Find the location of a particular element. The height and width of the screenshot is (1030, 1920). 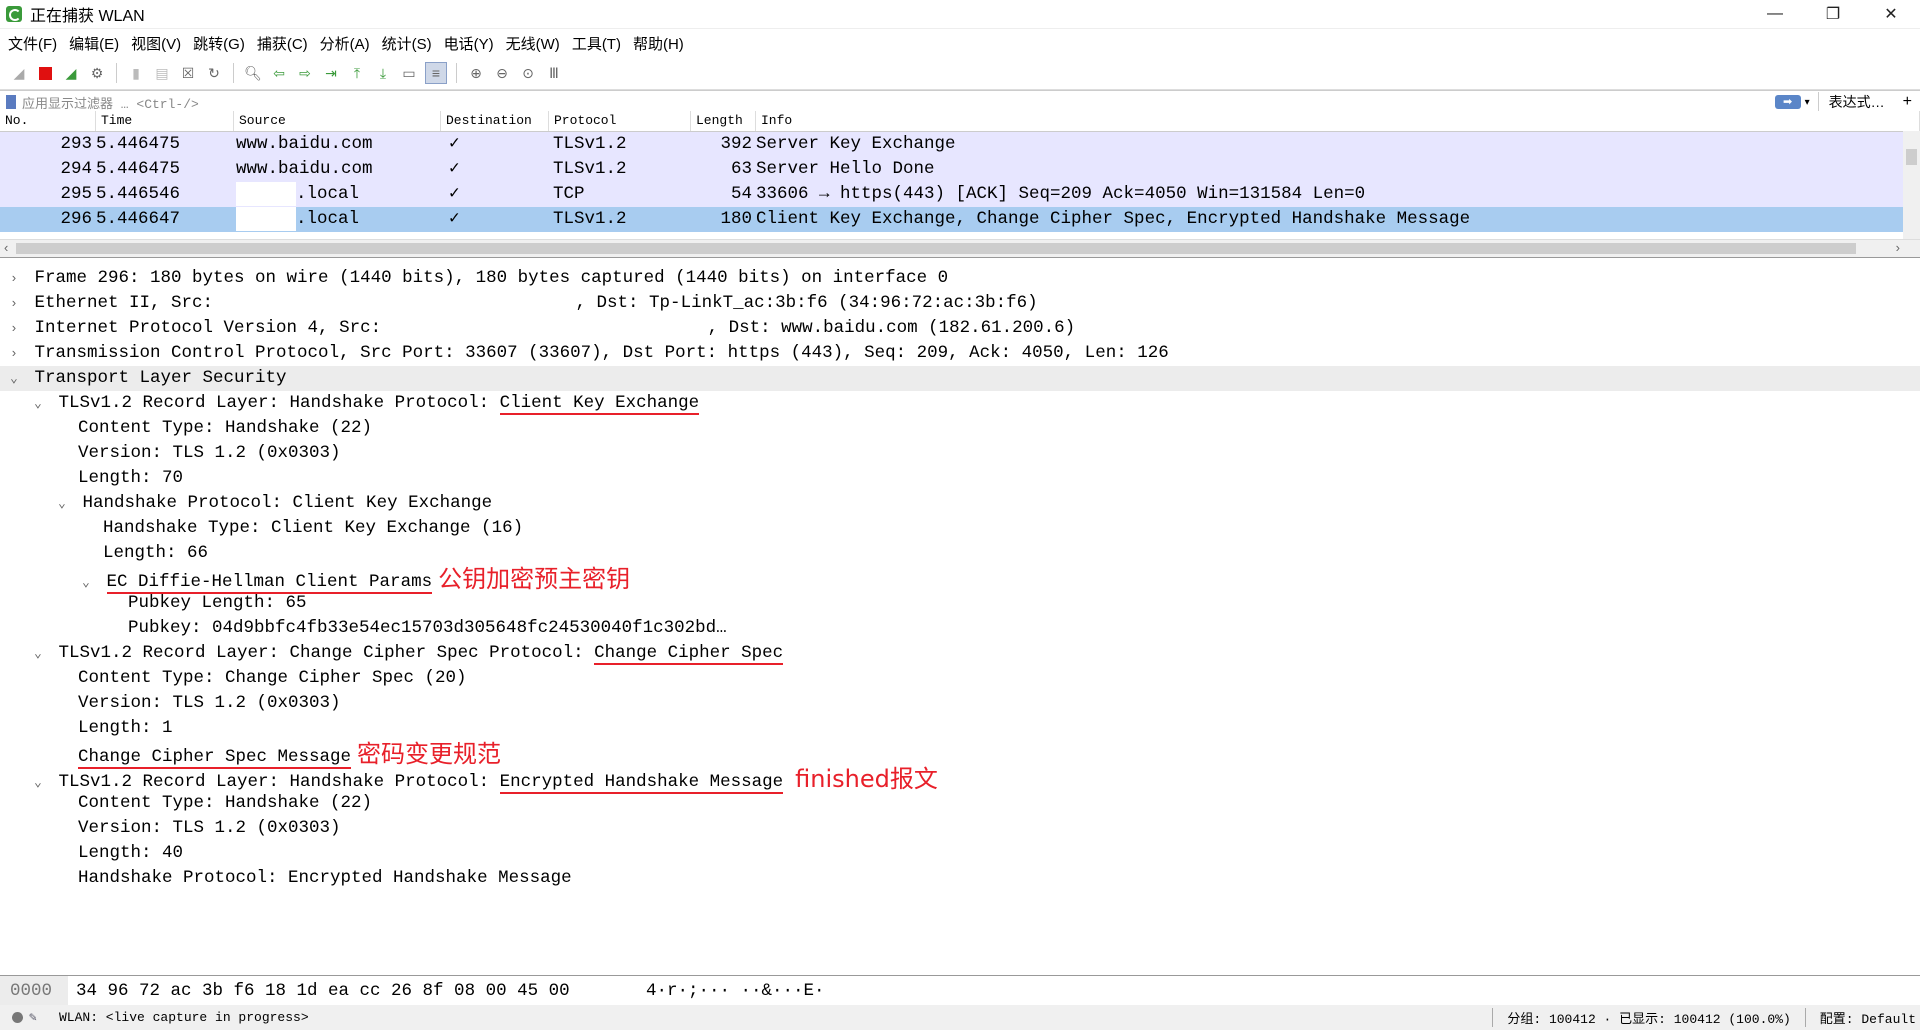

menu-go: 跳转(G) is located at coordinates (219, 43).